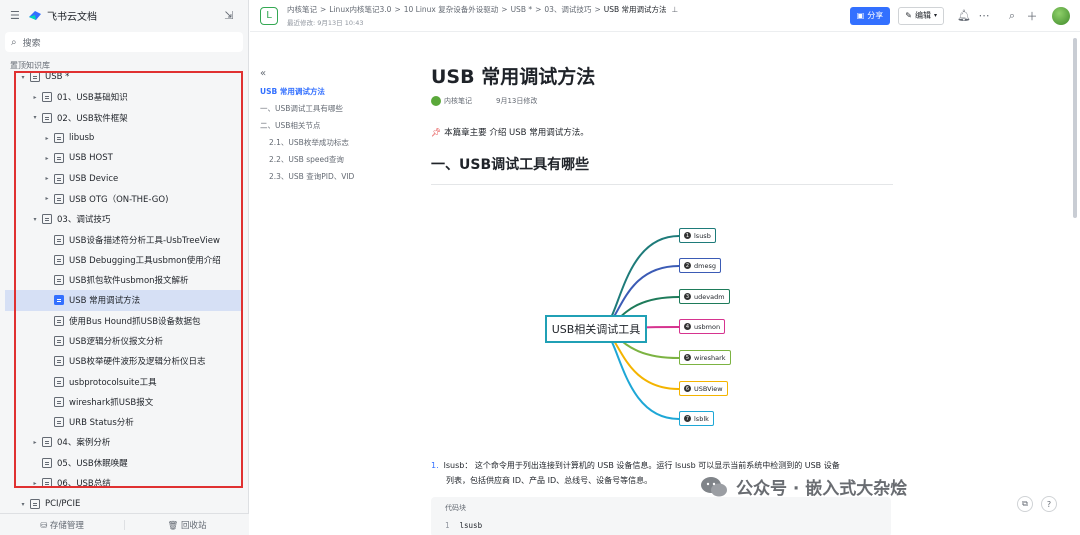 The image size is (1080, 535). What do you see at coordinates (63, 504) in the screenshot?
I see `tree-item-label: PCI/PCIE` at bounding box center [63, 504].